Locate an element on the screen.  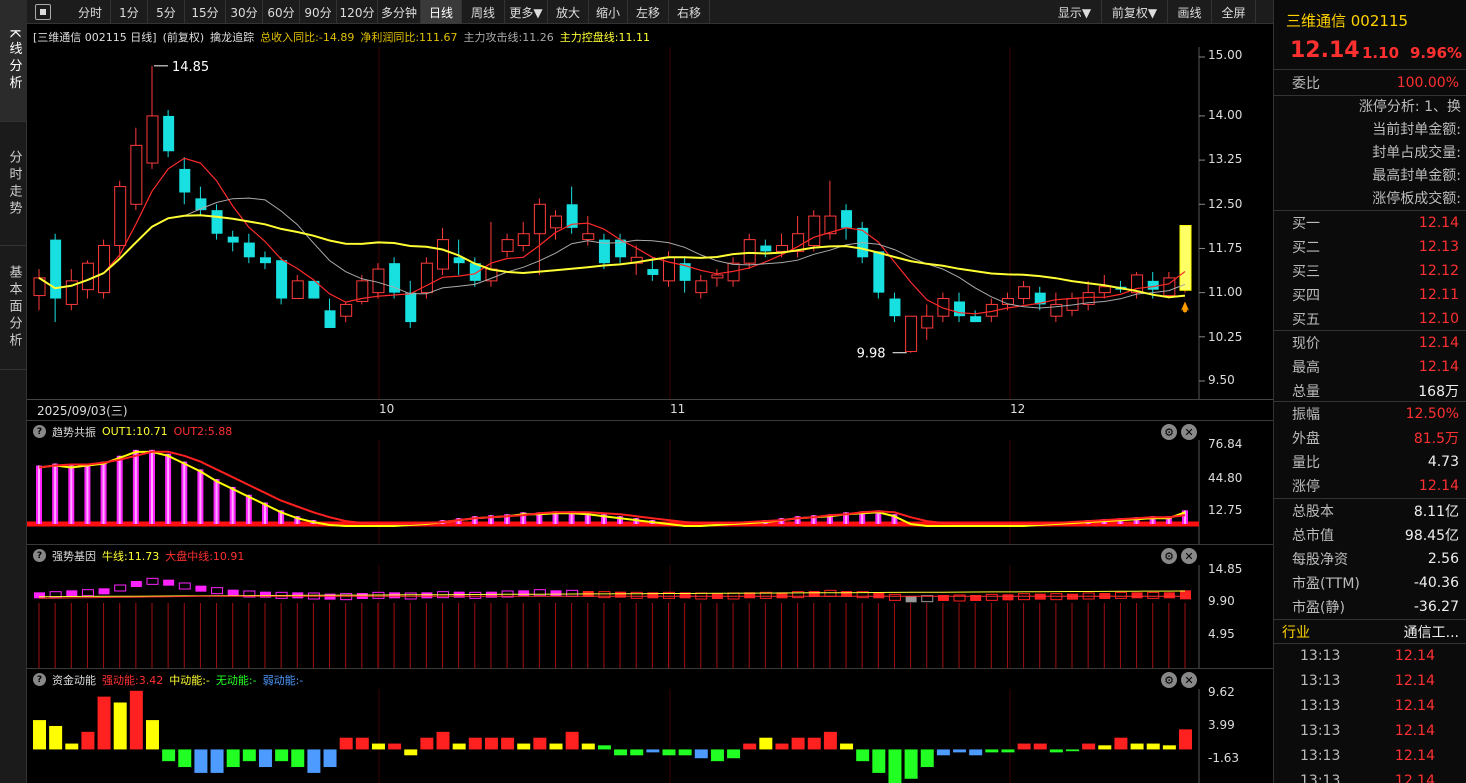
period-tab-7: 120分 is located at coordinates (357, 12).